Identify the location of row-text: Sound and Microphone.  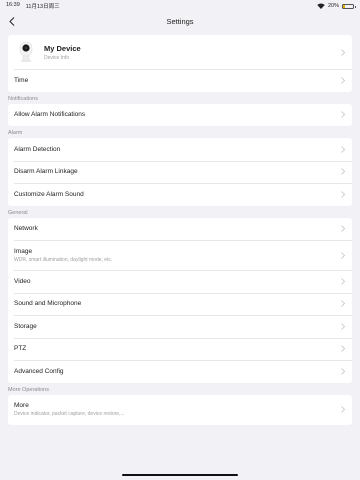
(177, 303).